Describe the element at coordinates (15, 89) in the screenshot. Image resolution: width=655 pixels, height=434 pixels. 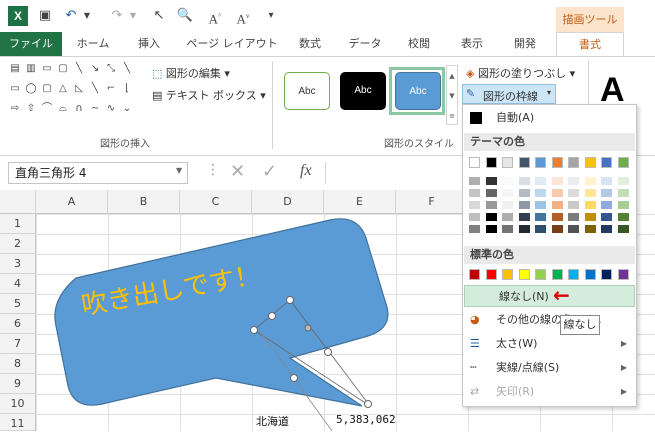
I see `rectangle-shape-icon: ▭` at that location.